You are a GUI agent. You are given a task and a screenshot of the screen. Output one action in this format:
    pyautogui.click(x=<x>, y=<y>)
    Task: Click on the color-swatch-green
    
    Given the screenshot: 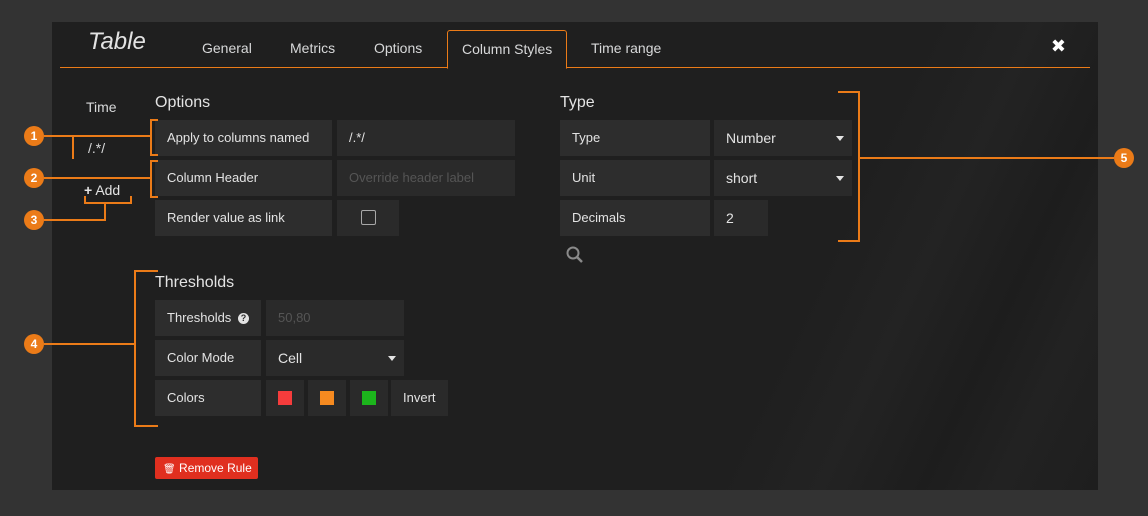 What is the action you would take?
    pyautogui.click(x=369, y=398)
    